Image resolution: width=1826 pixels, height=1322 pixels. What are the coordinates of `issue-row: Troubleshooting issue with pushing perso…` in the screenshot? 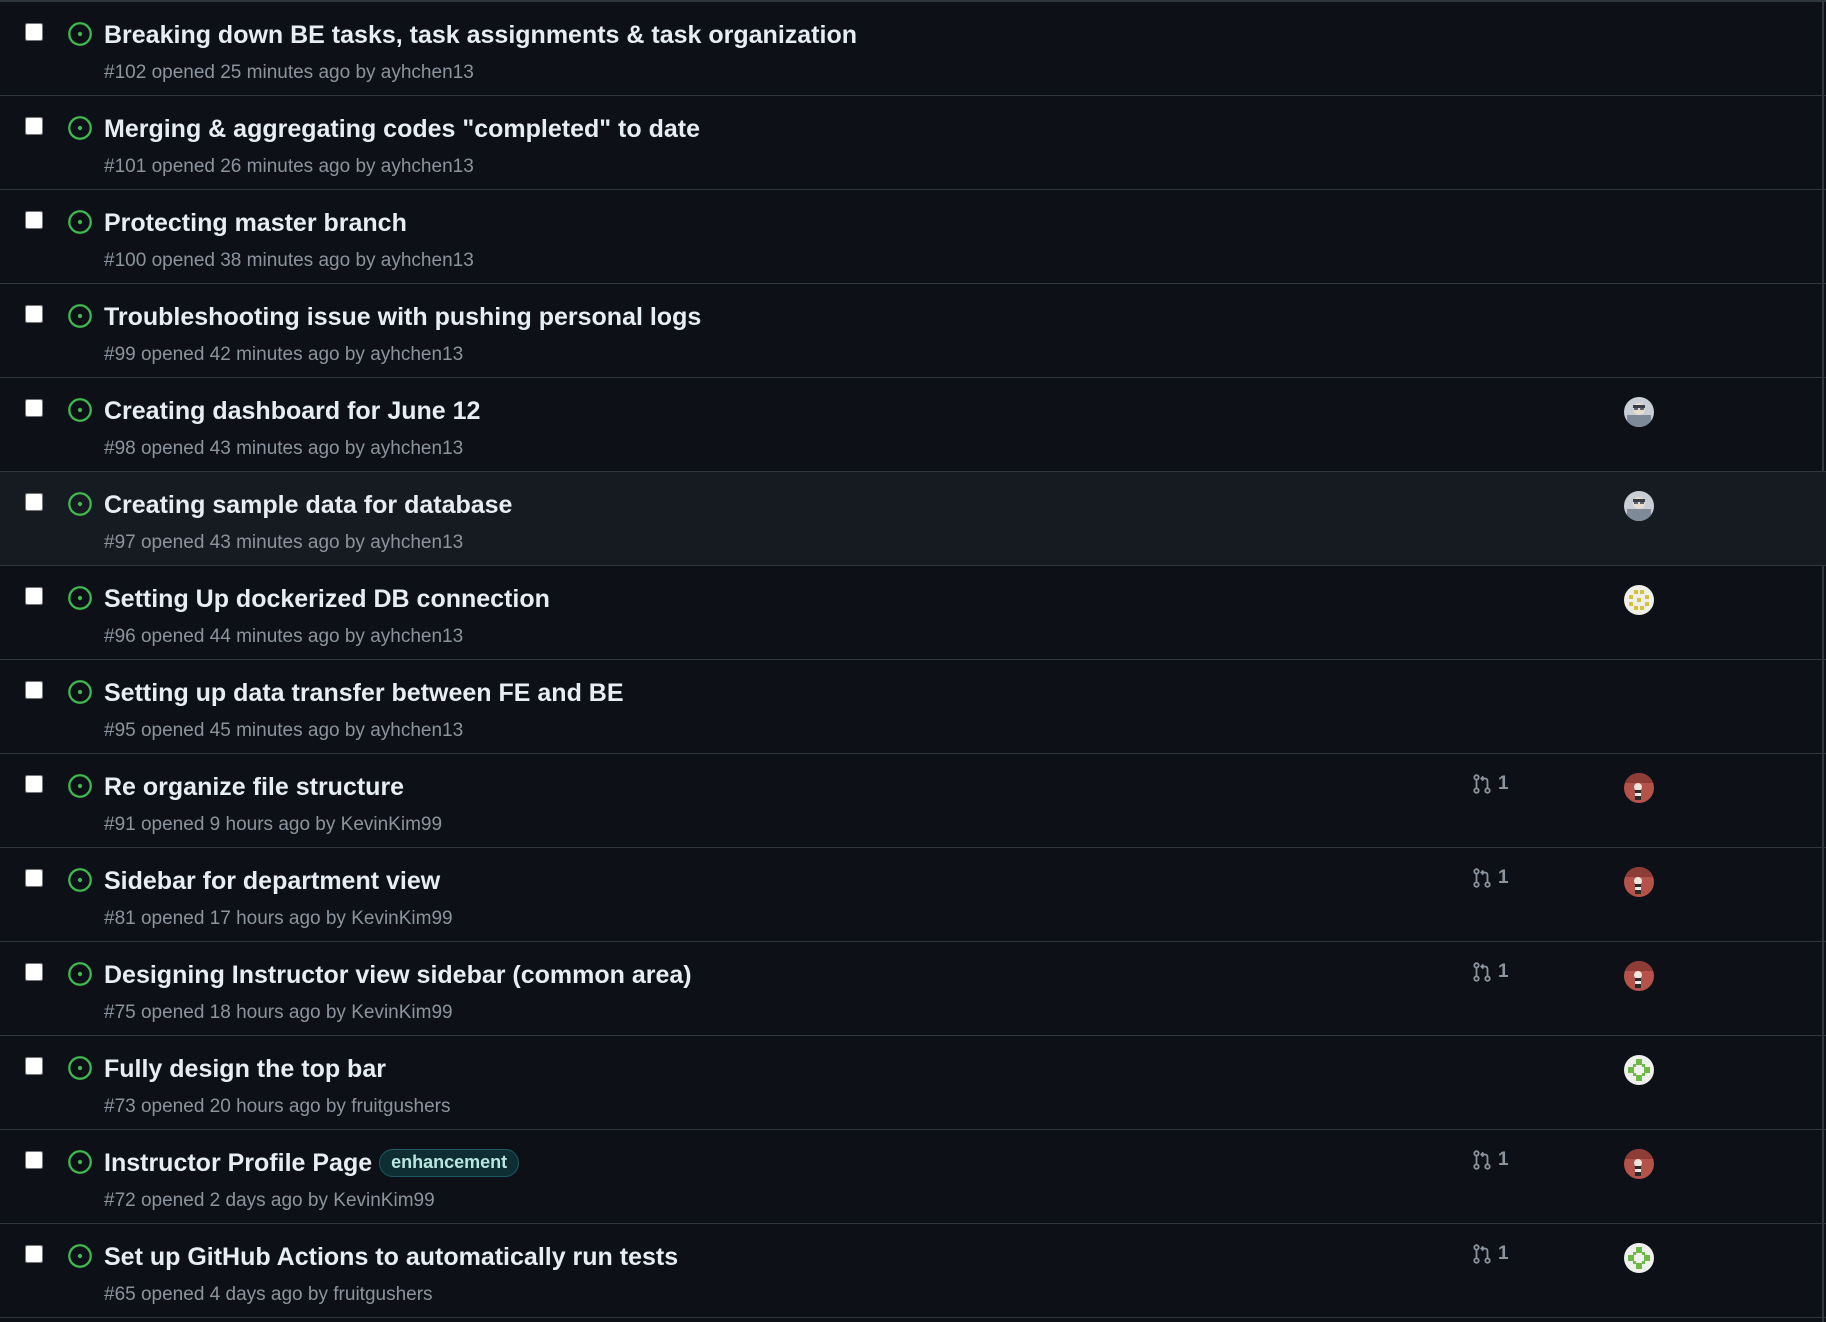 It's located at (913, 331).